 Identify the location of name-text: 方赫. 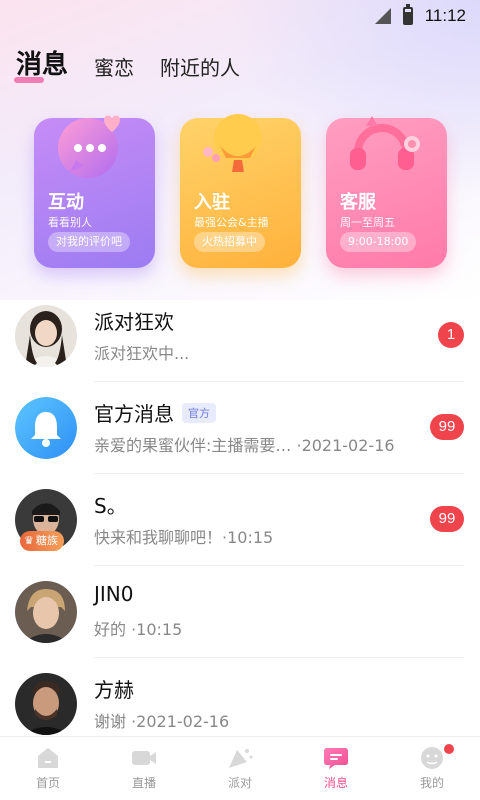
(114, 690).